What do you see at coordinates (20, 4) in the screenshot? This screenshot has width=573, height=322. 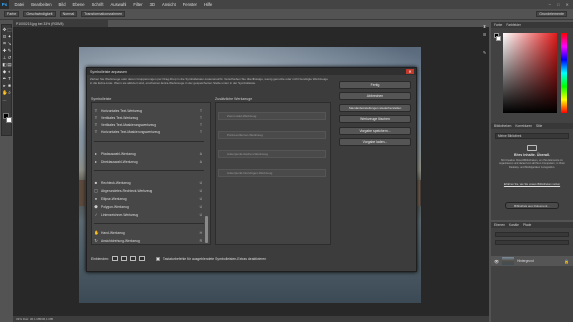 I see `menu-datei: Datei` at bounding box center [20, 4].